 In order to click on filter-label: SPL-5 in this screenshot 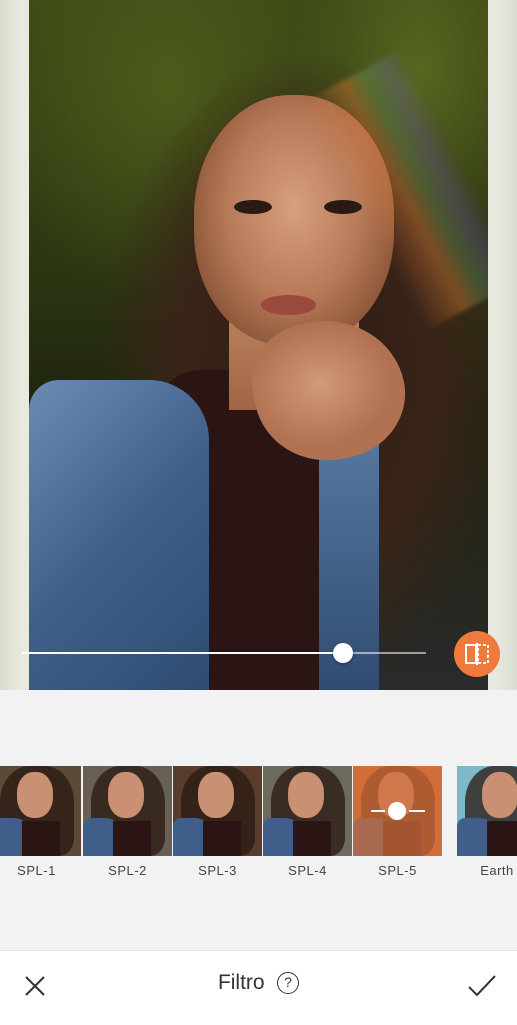, I will do `click(397, 870)`.